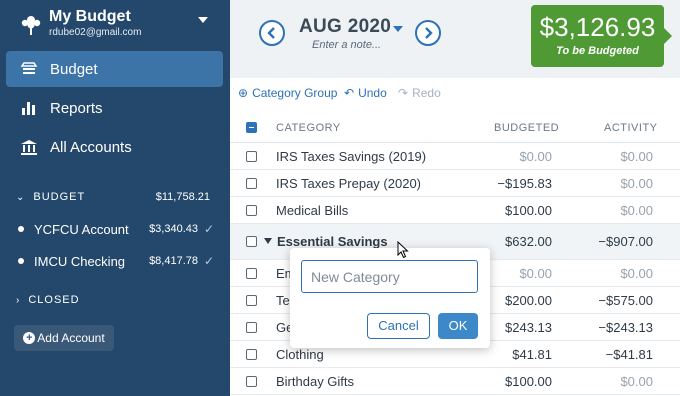 The width and height of the screenshot is (680, 396). I want to click on select-all-checkbox, so click(251, 127).